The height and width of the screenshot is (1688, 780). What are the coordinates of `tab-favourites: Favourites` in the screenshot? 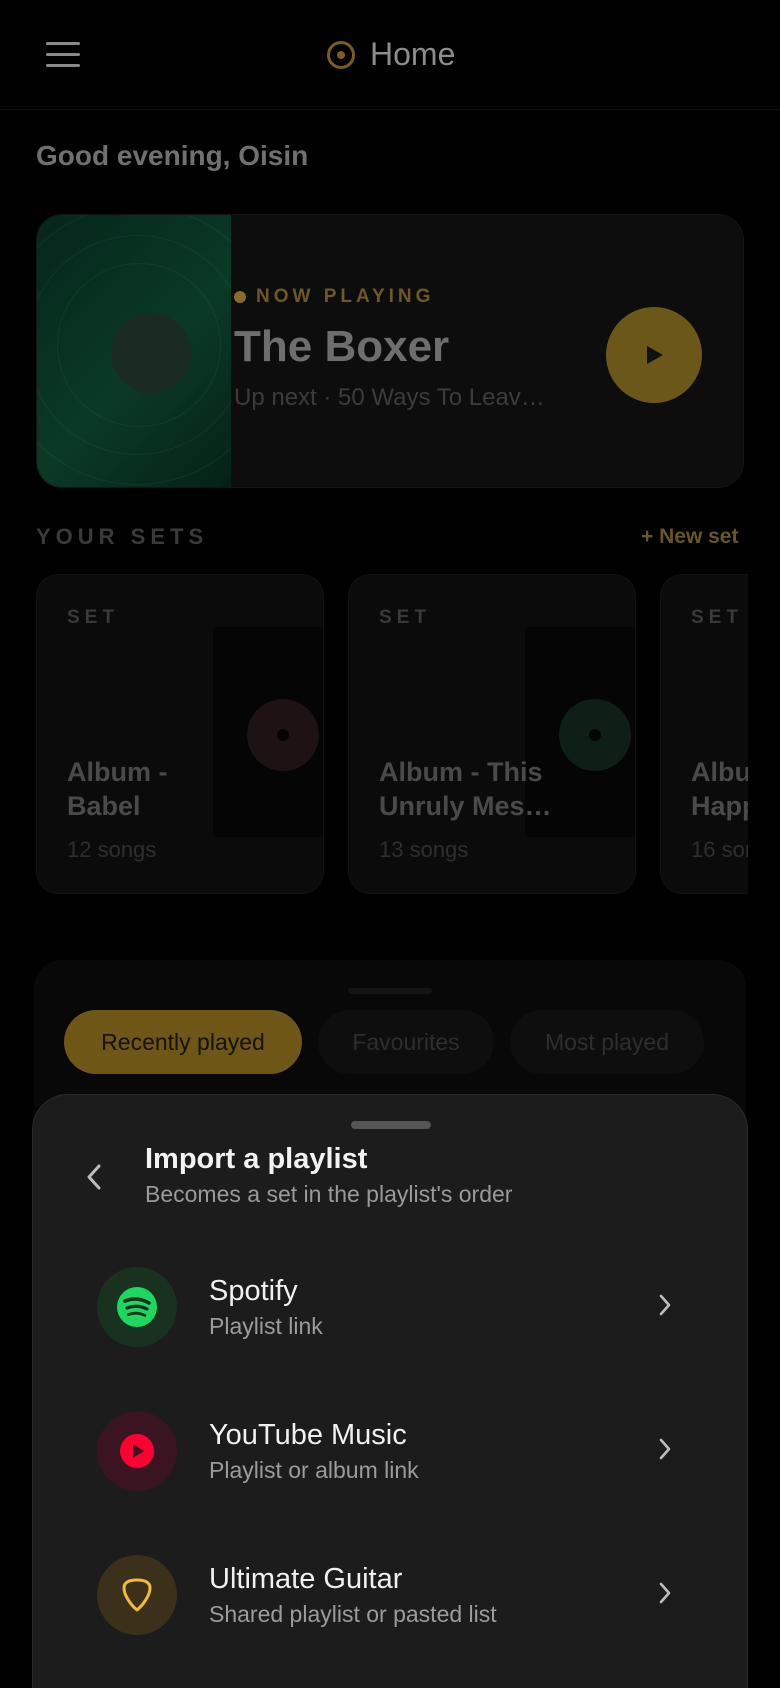 It's located at (406, 1042).